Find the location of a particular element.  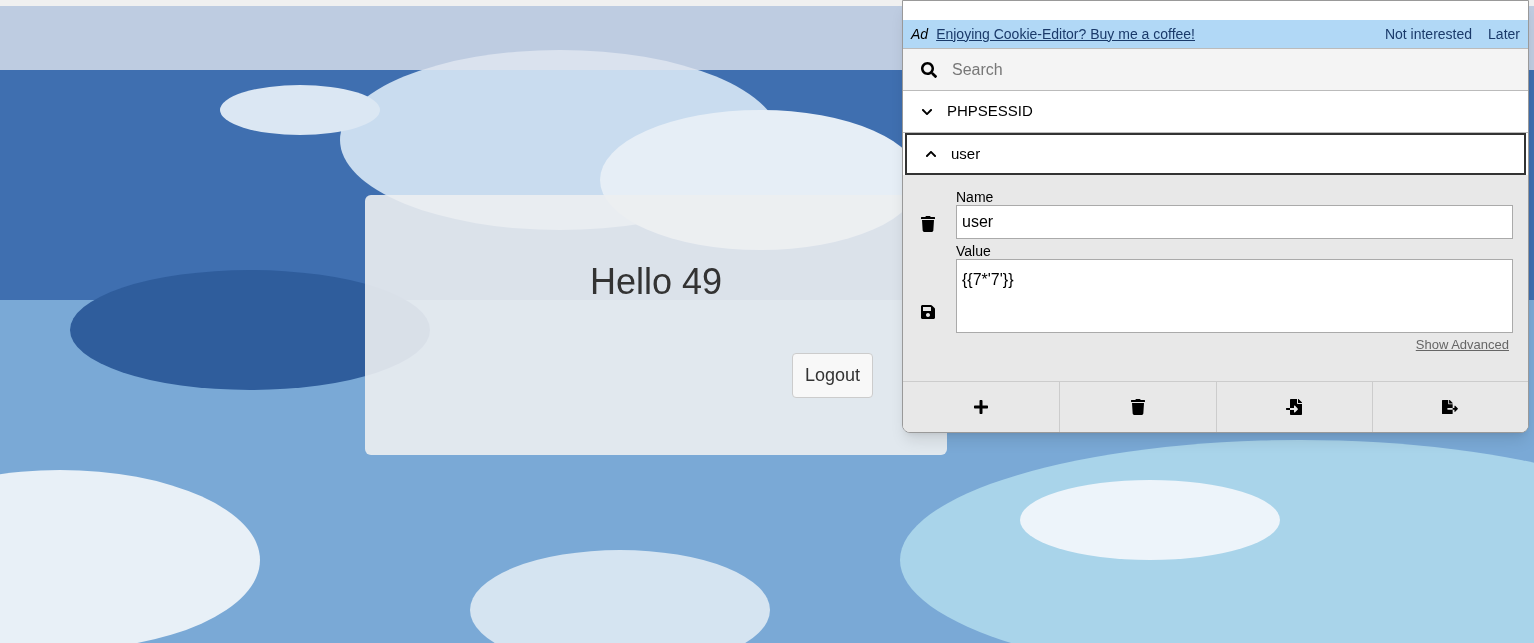

coffee-link: Enjoying Cookie-Editor? Buy me a coffee! is located at coordinates (1065, 34).